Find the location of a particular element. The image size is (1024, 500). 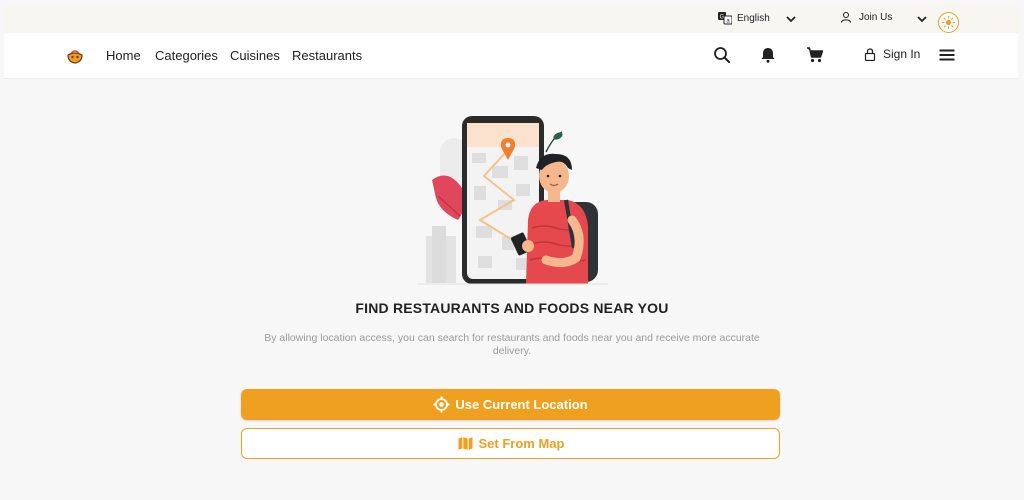

location-illustration is located at coordinates (513, 200).